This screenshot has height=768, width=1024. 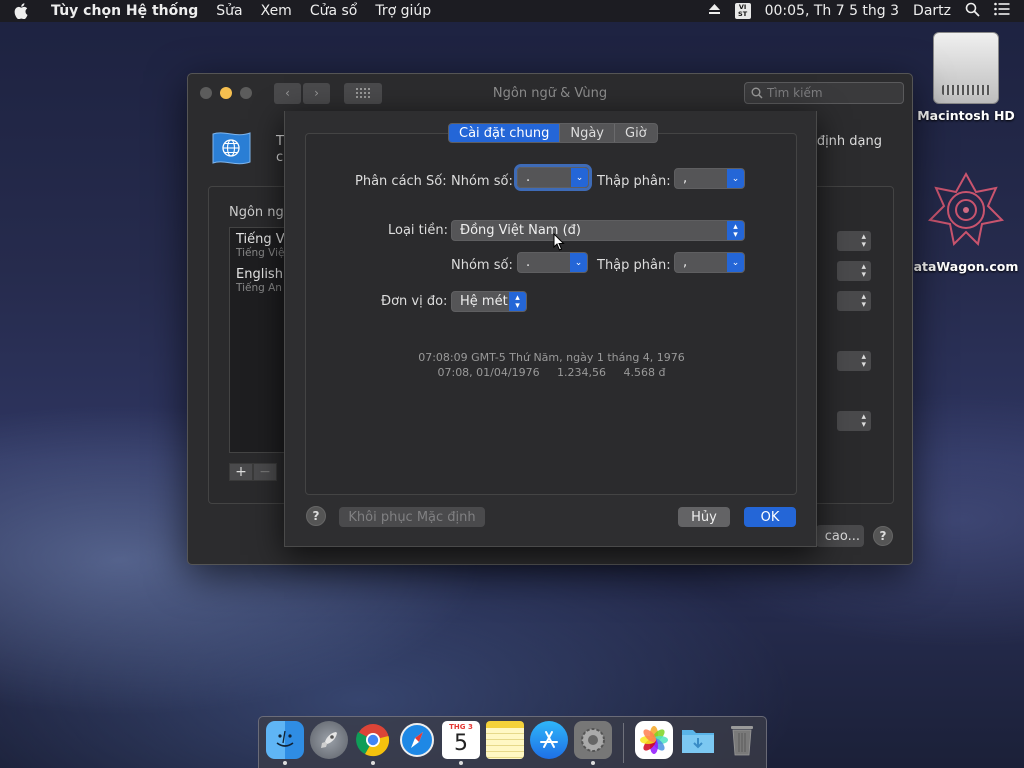 What do you see at coordinates (226, 93) in the screenshot?
I see `minimize-window-button` at bounding box center [226, 93].